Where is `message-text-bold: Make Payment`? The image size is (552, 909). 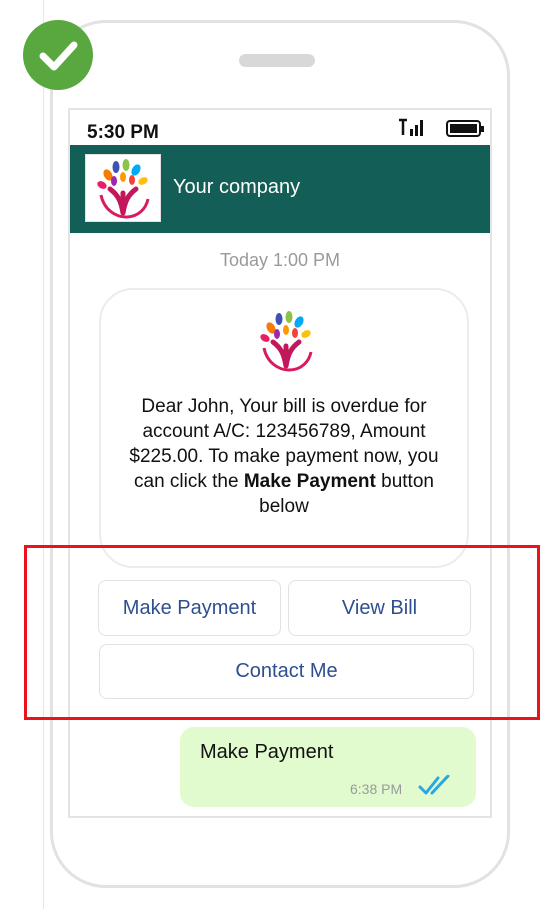
message-text-bold: Make Payment is located at coordinates (309, 481).